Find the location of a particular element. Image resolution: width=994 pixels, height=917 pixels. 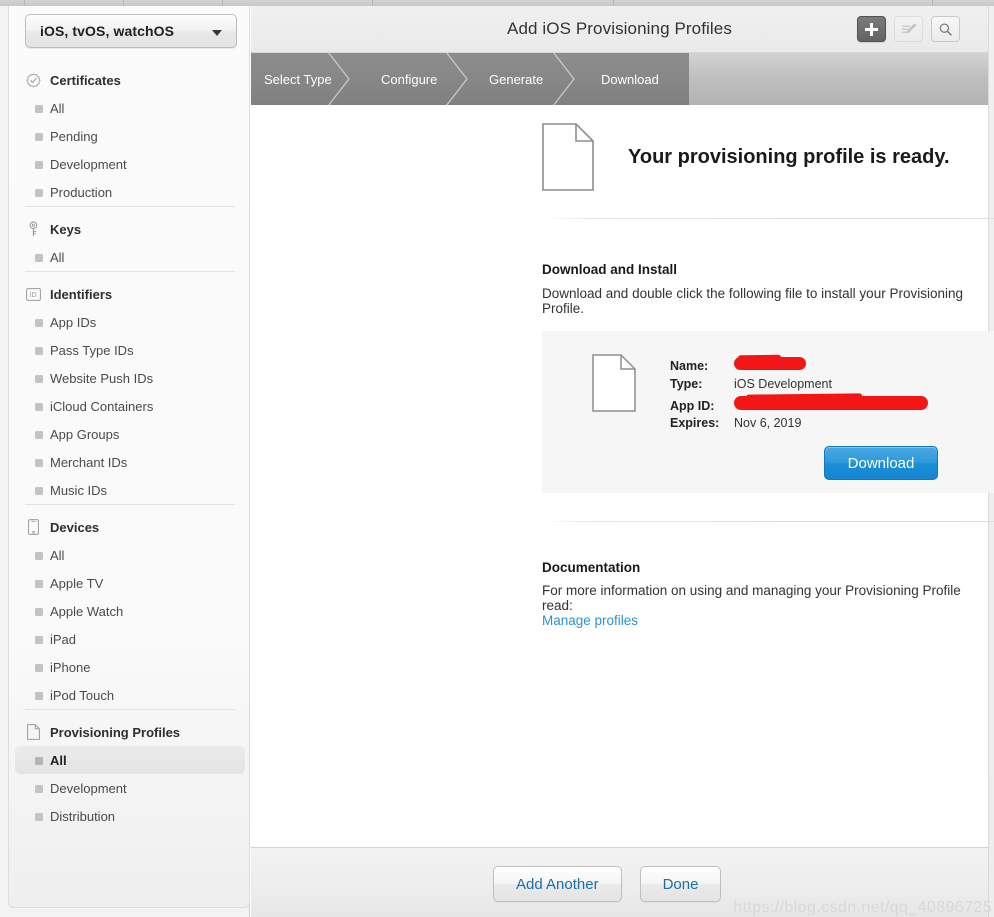

sidebar-item-label: App IDs is located at coordinates (73, 322).